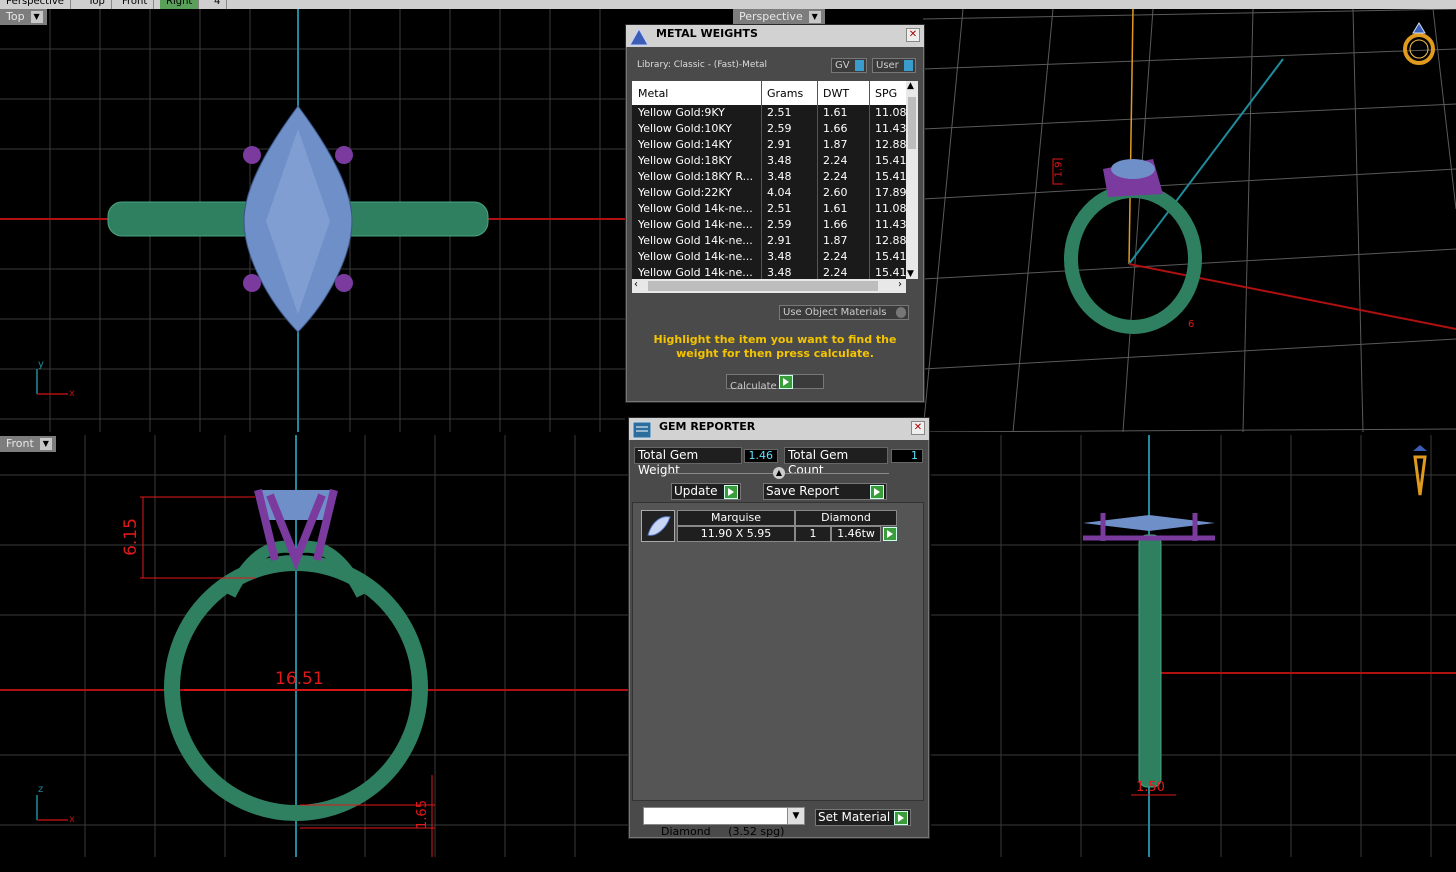 This screenshot has width=1456, height=872. Describe the element at coordinates (859, 65) in the screenshot. I see `toggle-indicator-icon` at that location.